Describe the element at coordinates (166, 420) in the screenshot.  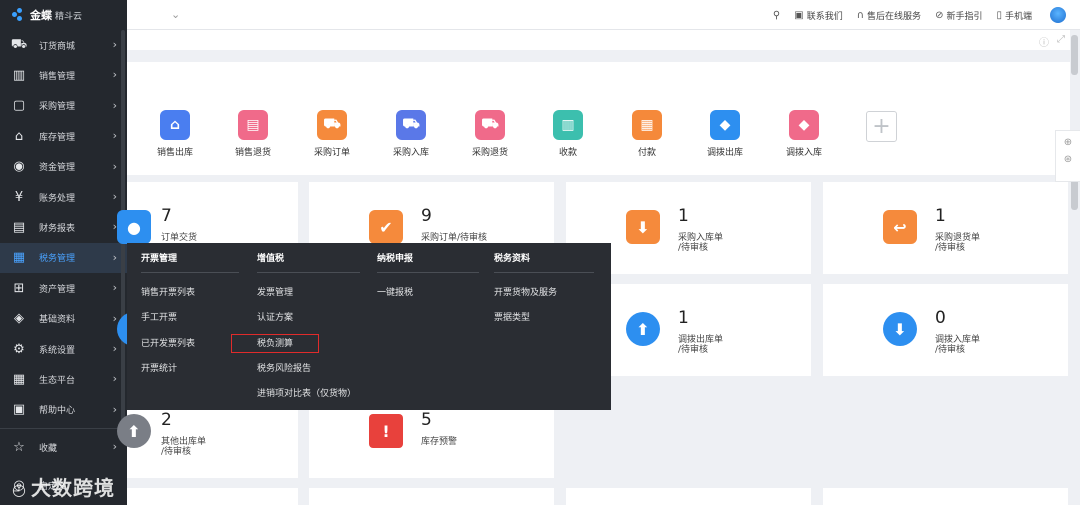
I see `stat-card-count: 2` at that location.